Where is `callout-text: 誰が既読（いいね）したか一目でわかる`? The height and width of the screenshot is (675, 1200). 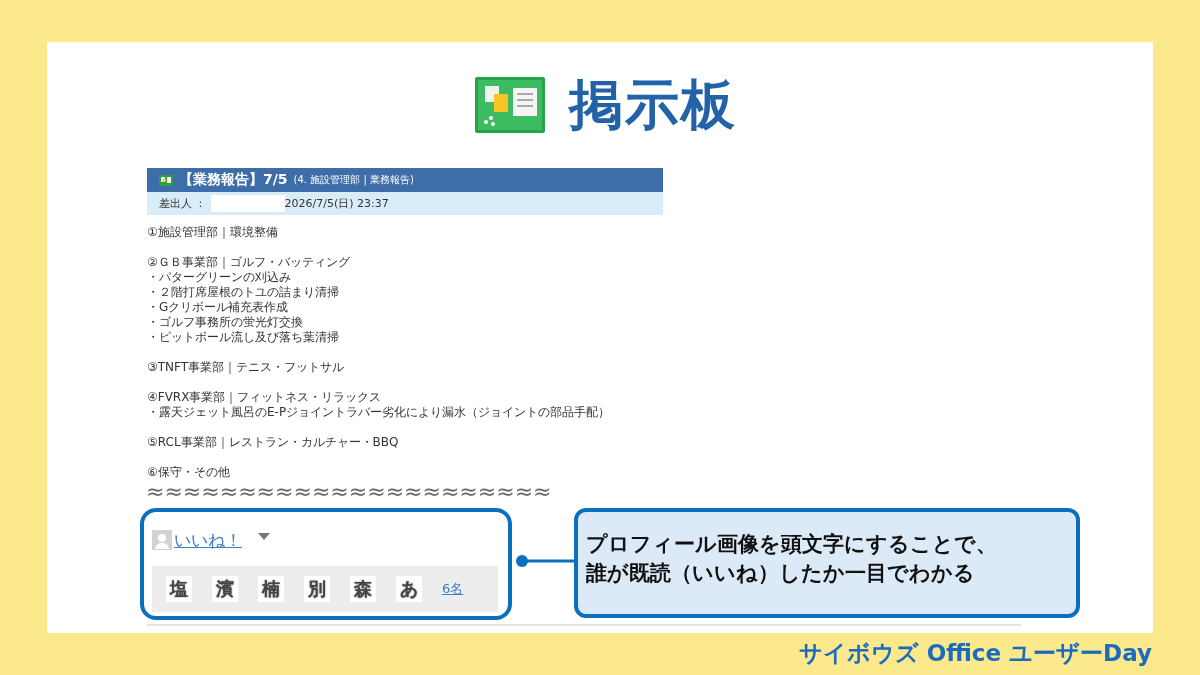
callout-text: 誰が既読（いいね）したか一目でわかる is located at coordinates (781, 573).